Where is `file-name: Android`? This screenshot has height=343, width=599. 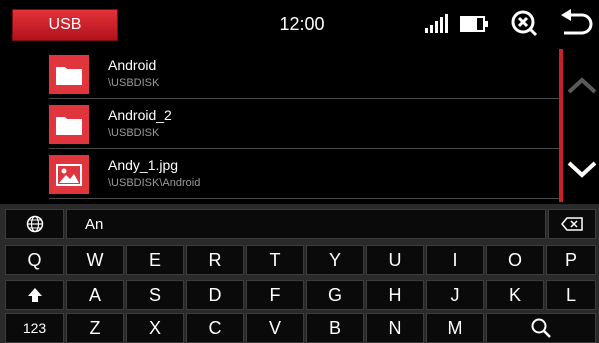
file-name: Android is located at coordinates (132, 65).